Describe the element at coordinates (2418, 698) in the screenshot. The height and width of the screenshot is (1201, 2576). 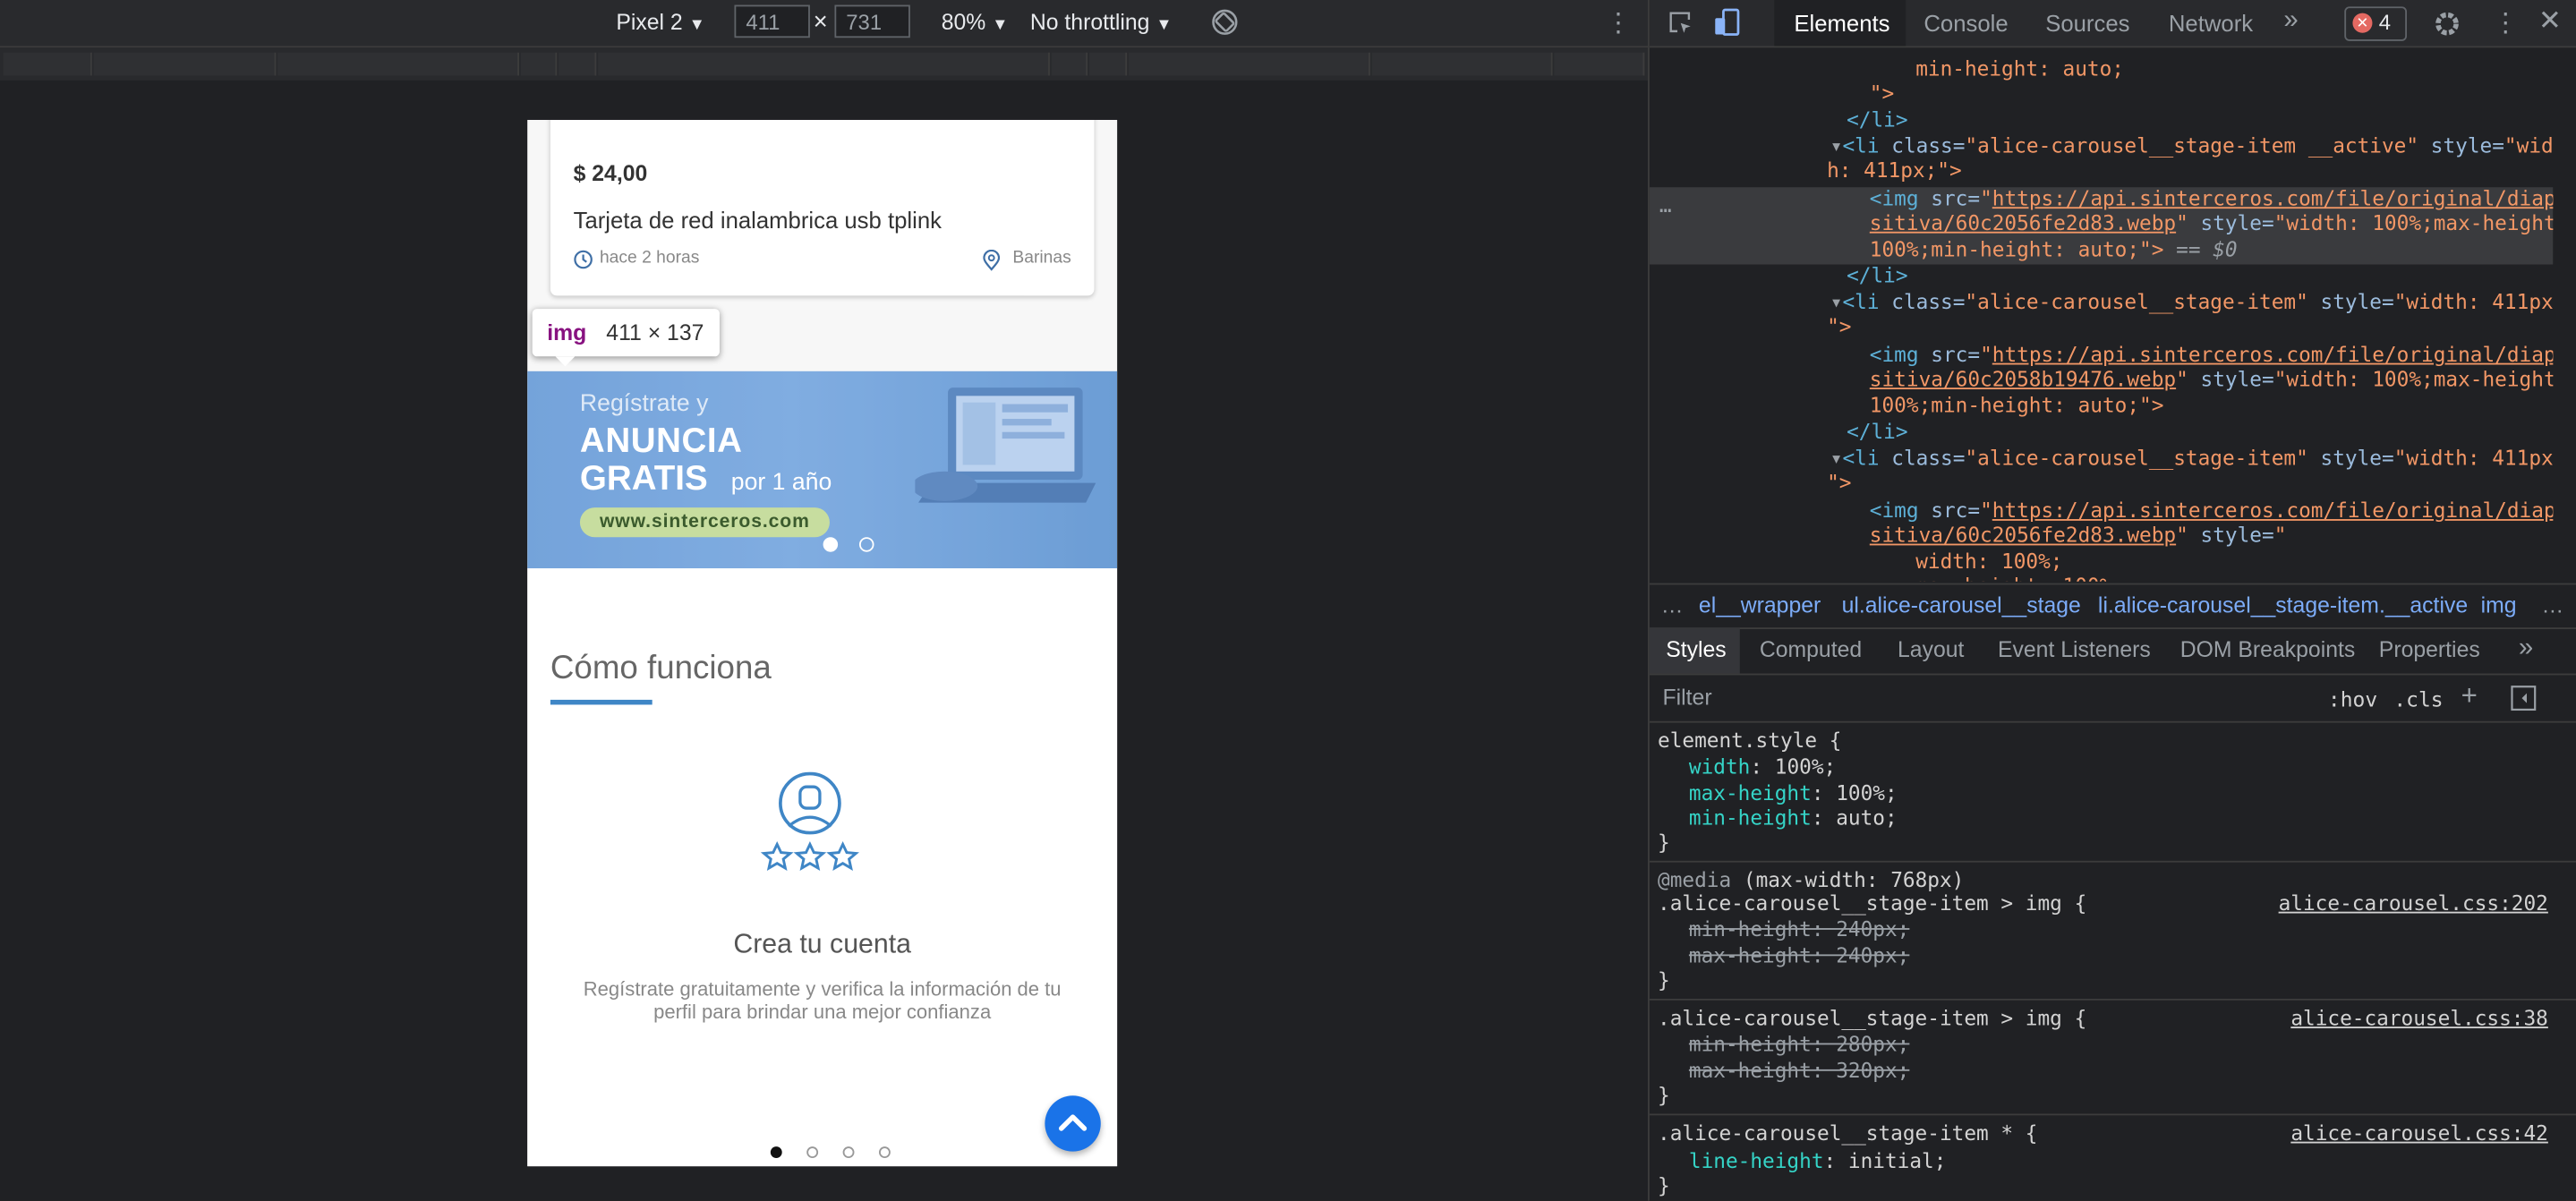
I see `cls-toggle: .cls` at that location.